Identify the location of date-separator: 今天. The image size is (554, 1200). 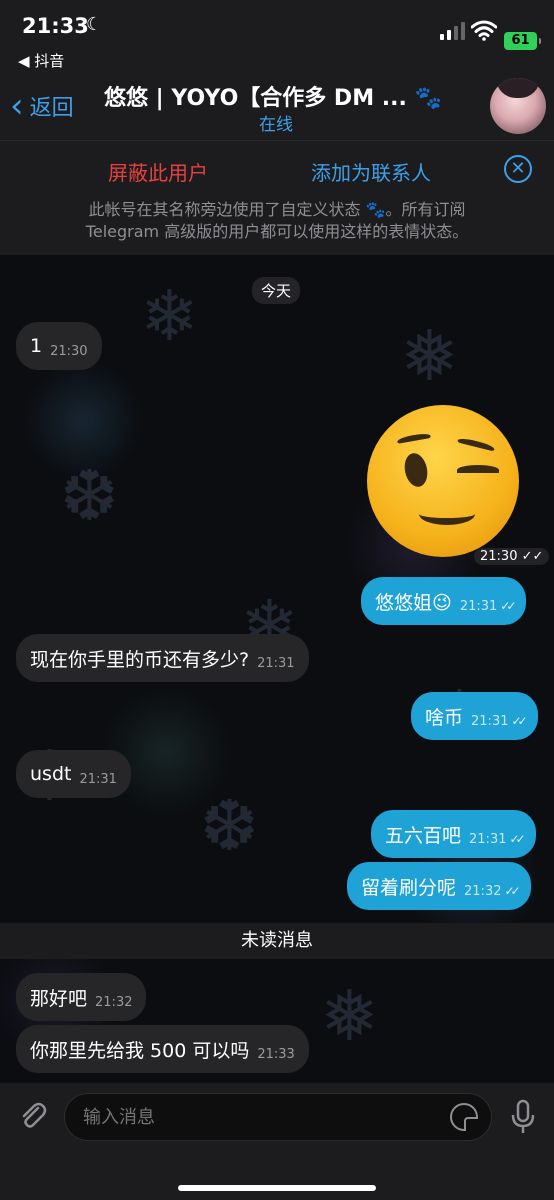
(276, 290).